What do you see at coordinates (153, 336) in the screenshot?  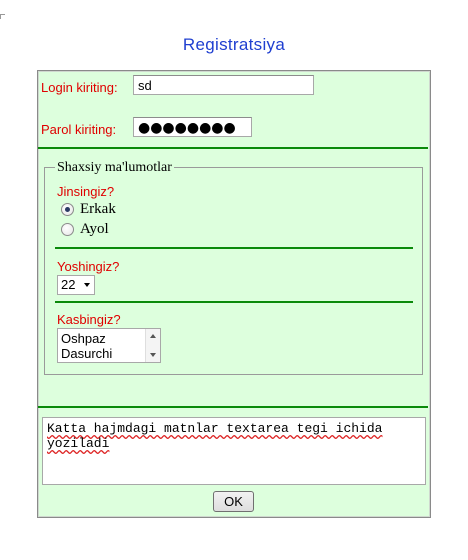 I see `scroll-up-icon` at bounding box center [153, 336].